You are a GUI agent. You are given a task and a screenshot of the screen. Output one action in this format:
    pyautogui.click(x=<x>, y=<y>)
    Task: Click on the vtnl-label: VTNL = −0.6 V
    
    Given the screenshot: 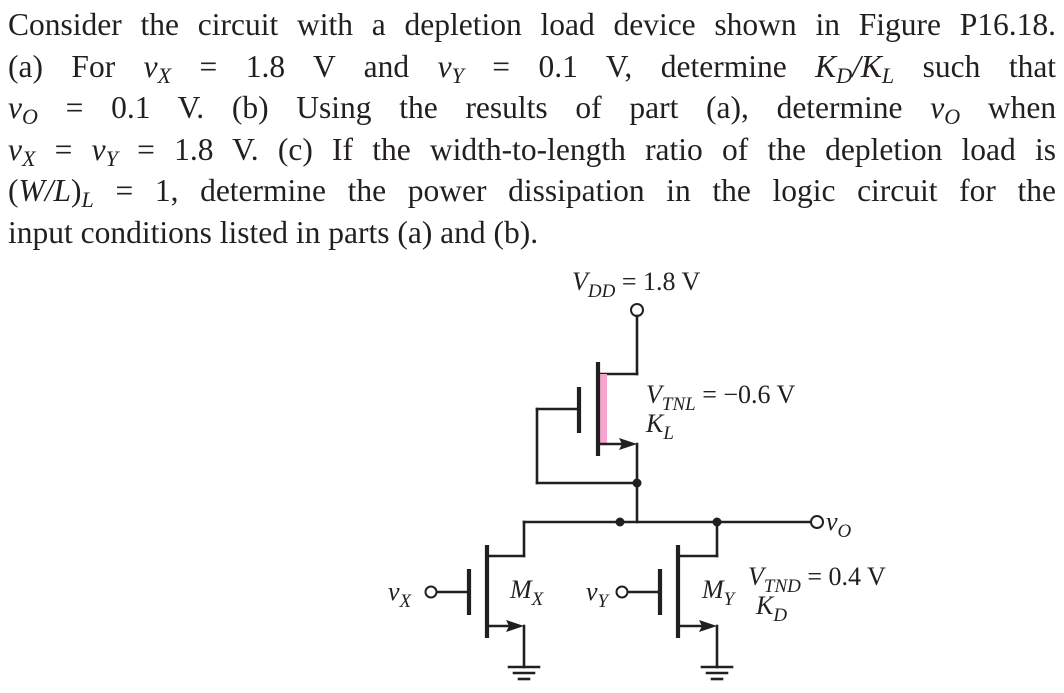 What is the action you would take?
    pyautogui.click(x=721, y=397)
    